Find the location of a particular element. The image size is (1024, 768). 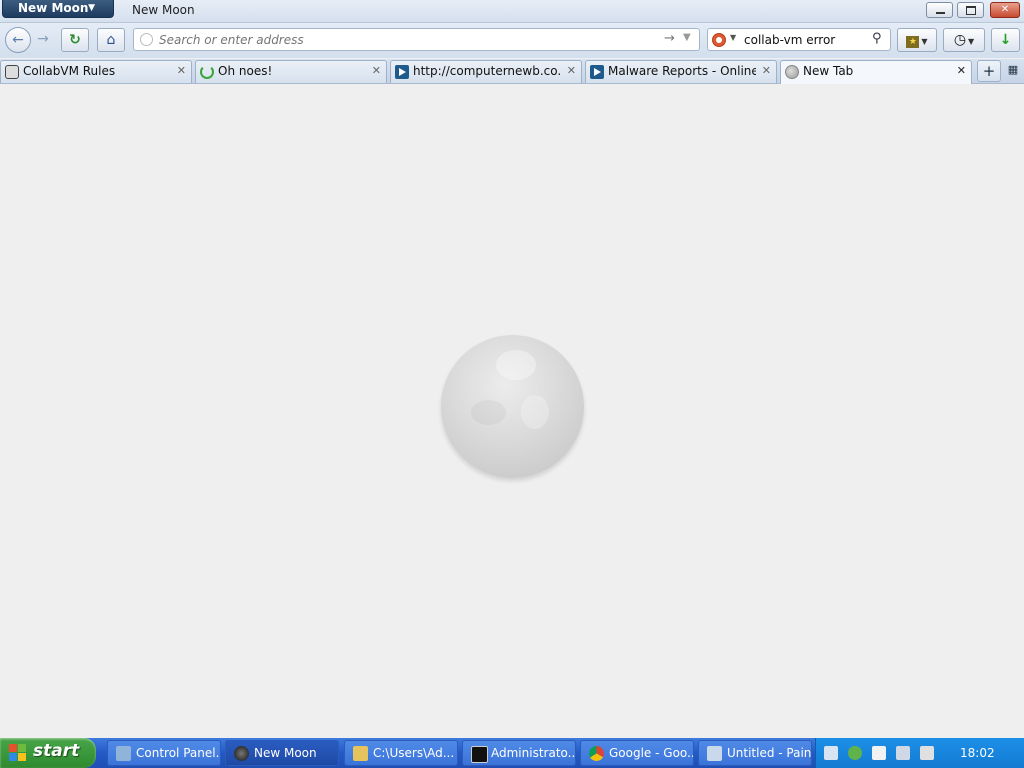

control-panel-icon is located at coordinates (123, 753).